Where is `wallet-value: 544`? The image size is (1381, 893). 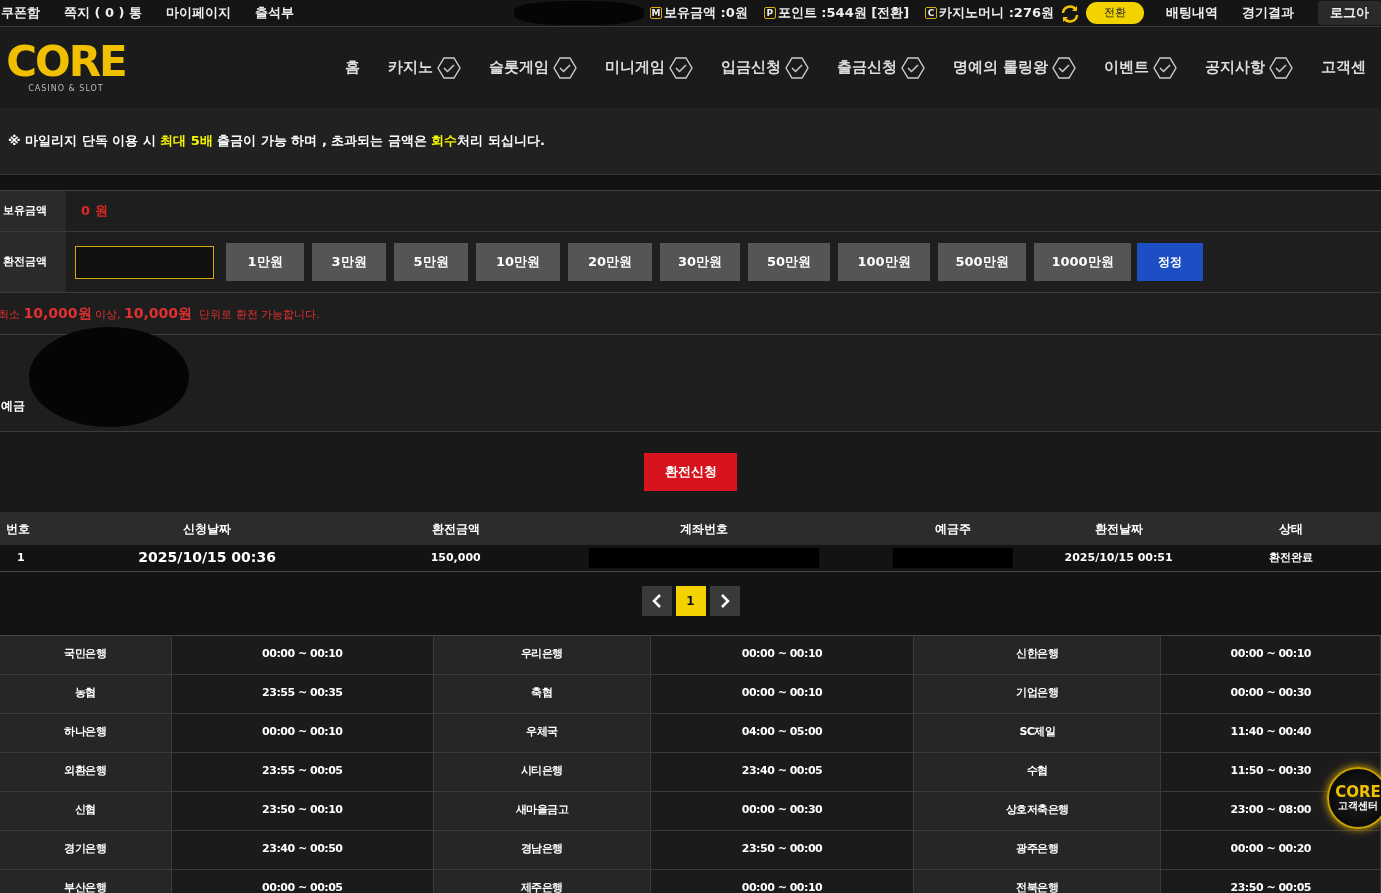 wallet-value: 544 is located at coordinates (840, 13).